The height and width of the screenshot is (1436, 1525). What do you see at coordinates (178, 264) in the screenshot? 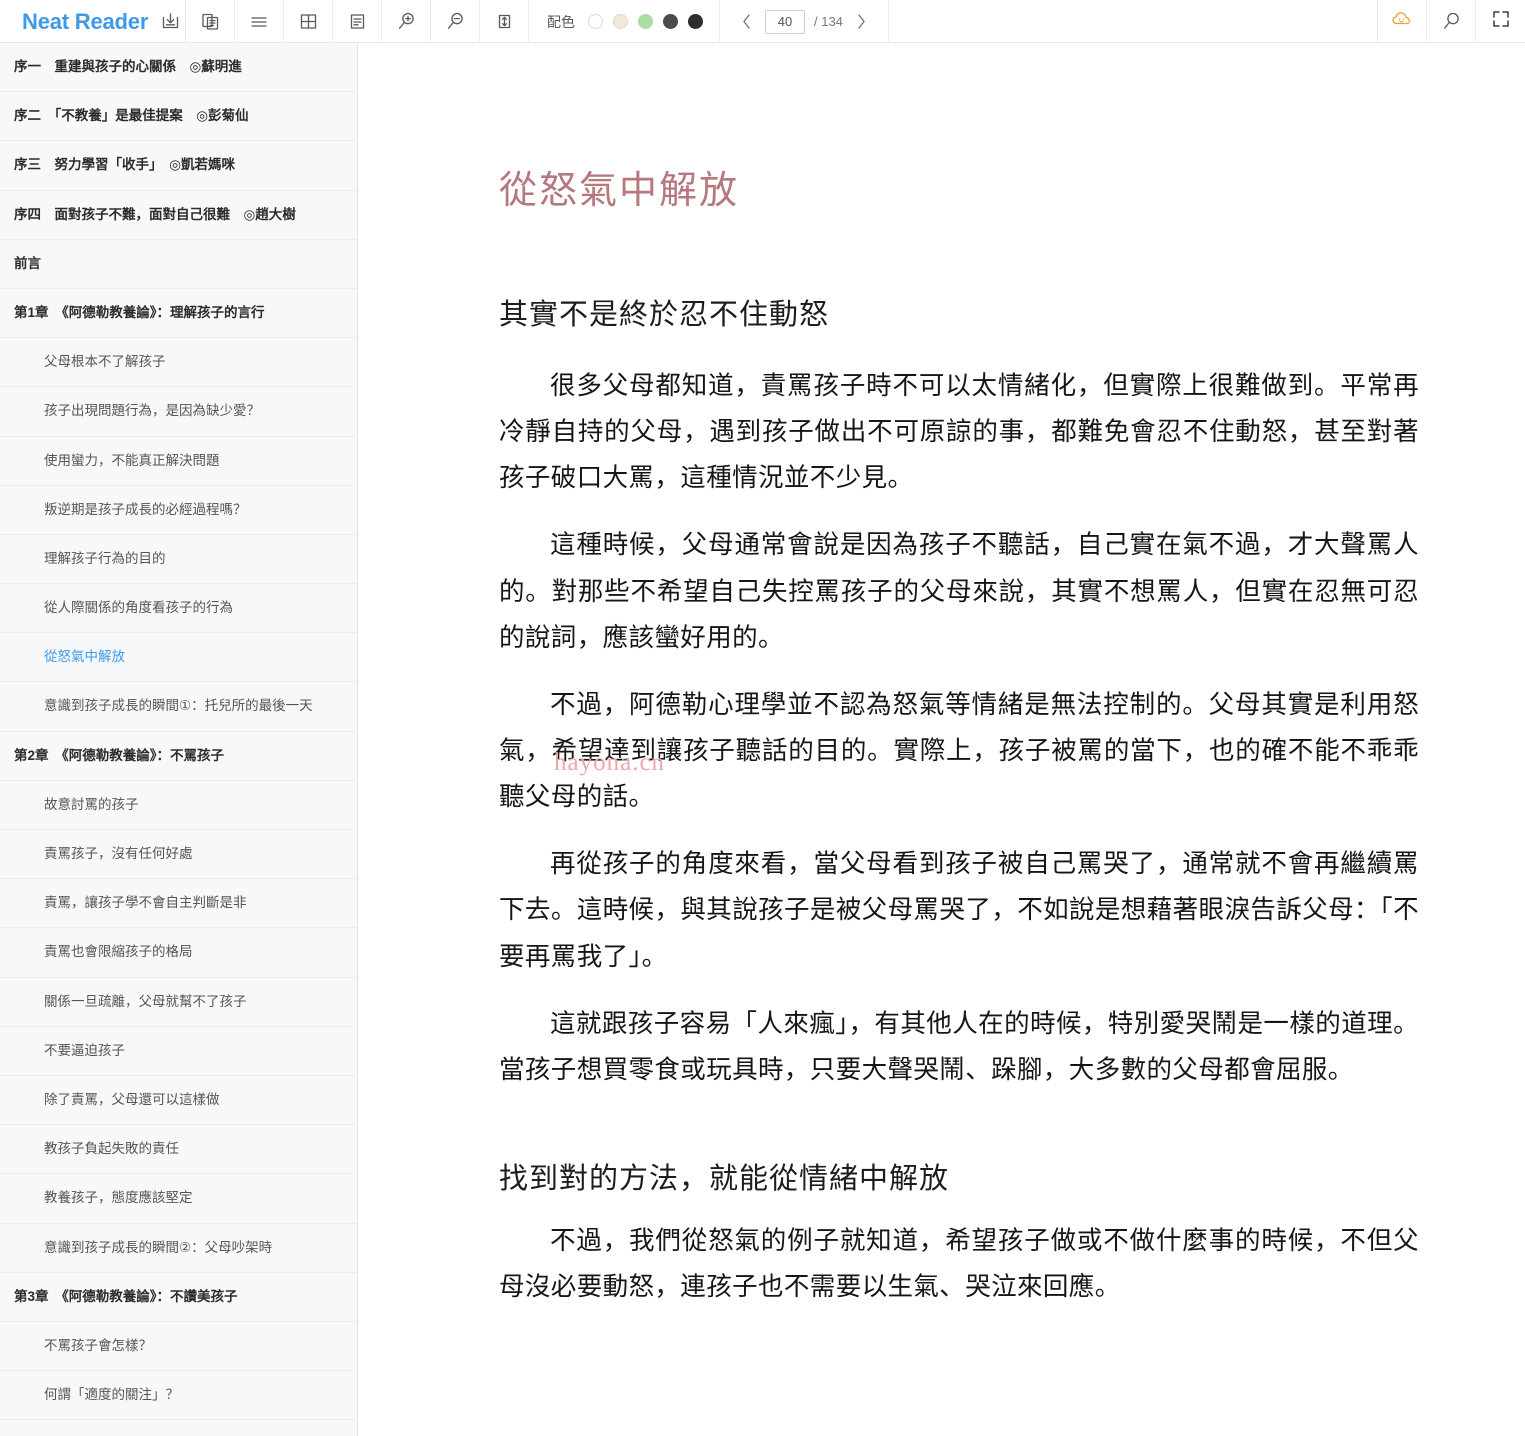
I see `toc-item: 前言` at bounding box center [178, 264].